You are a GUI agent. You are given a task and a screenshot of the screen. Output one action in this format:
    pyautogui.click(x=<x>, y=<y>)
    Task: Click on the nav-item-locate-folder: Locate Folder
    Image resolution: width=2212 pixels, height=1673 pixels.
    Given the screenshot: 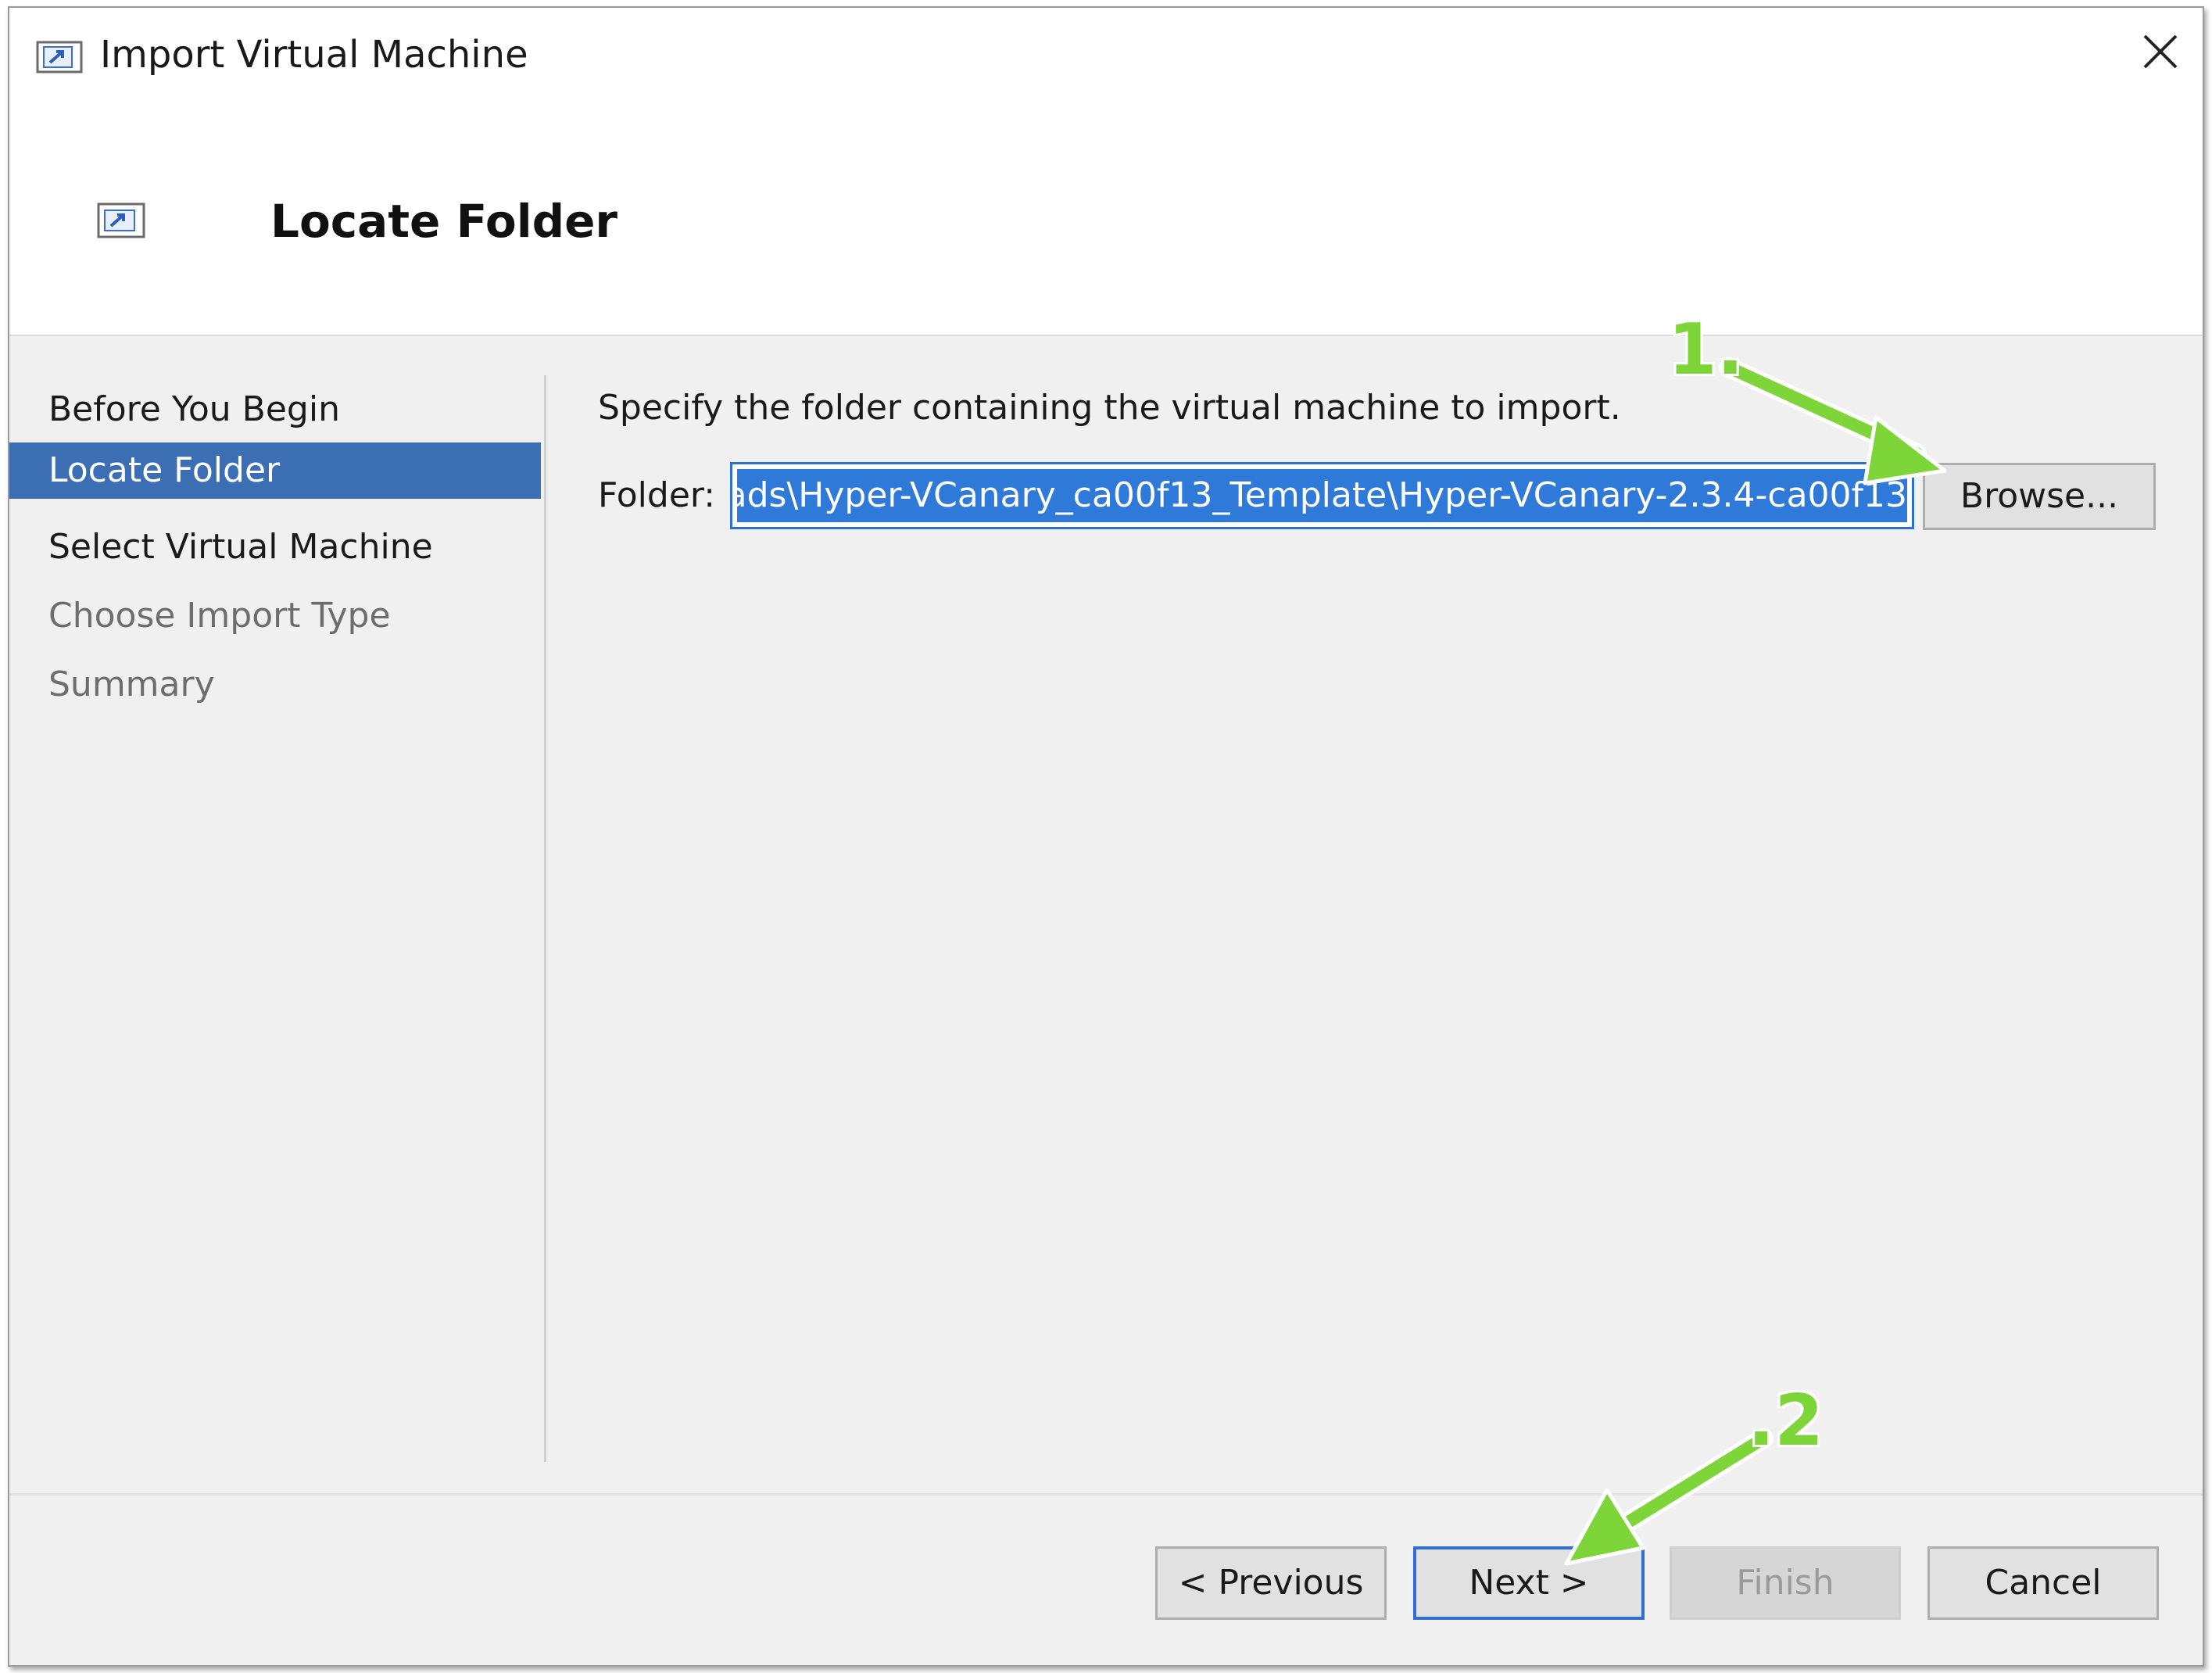 What is the action you would take?
    pyautogui.click(x=275, y=471)
    